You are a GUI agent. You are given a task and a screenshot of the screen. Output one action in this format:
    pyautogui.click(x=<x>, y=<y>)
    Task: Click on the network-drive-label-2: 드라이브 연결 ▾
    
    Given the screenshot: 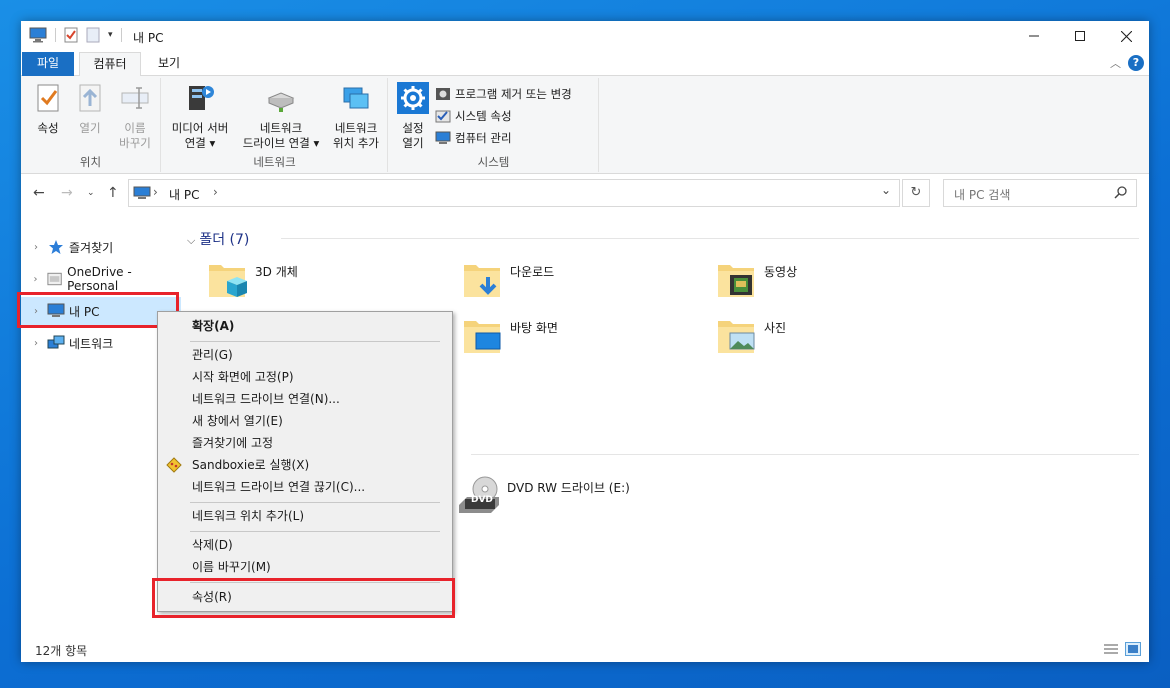 What is the action you would take?
    pyautogui.click(x=281, y=143)
    